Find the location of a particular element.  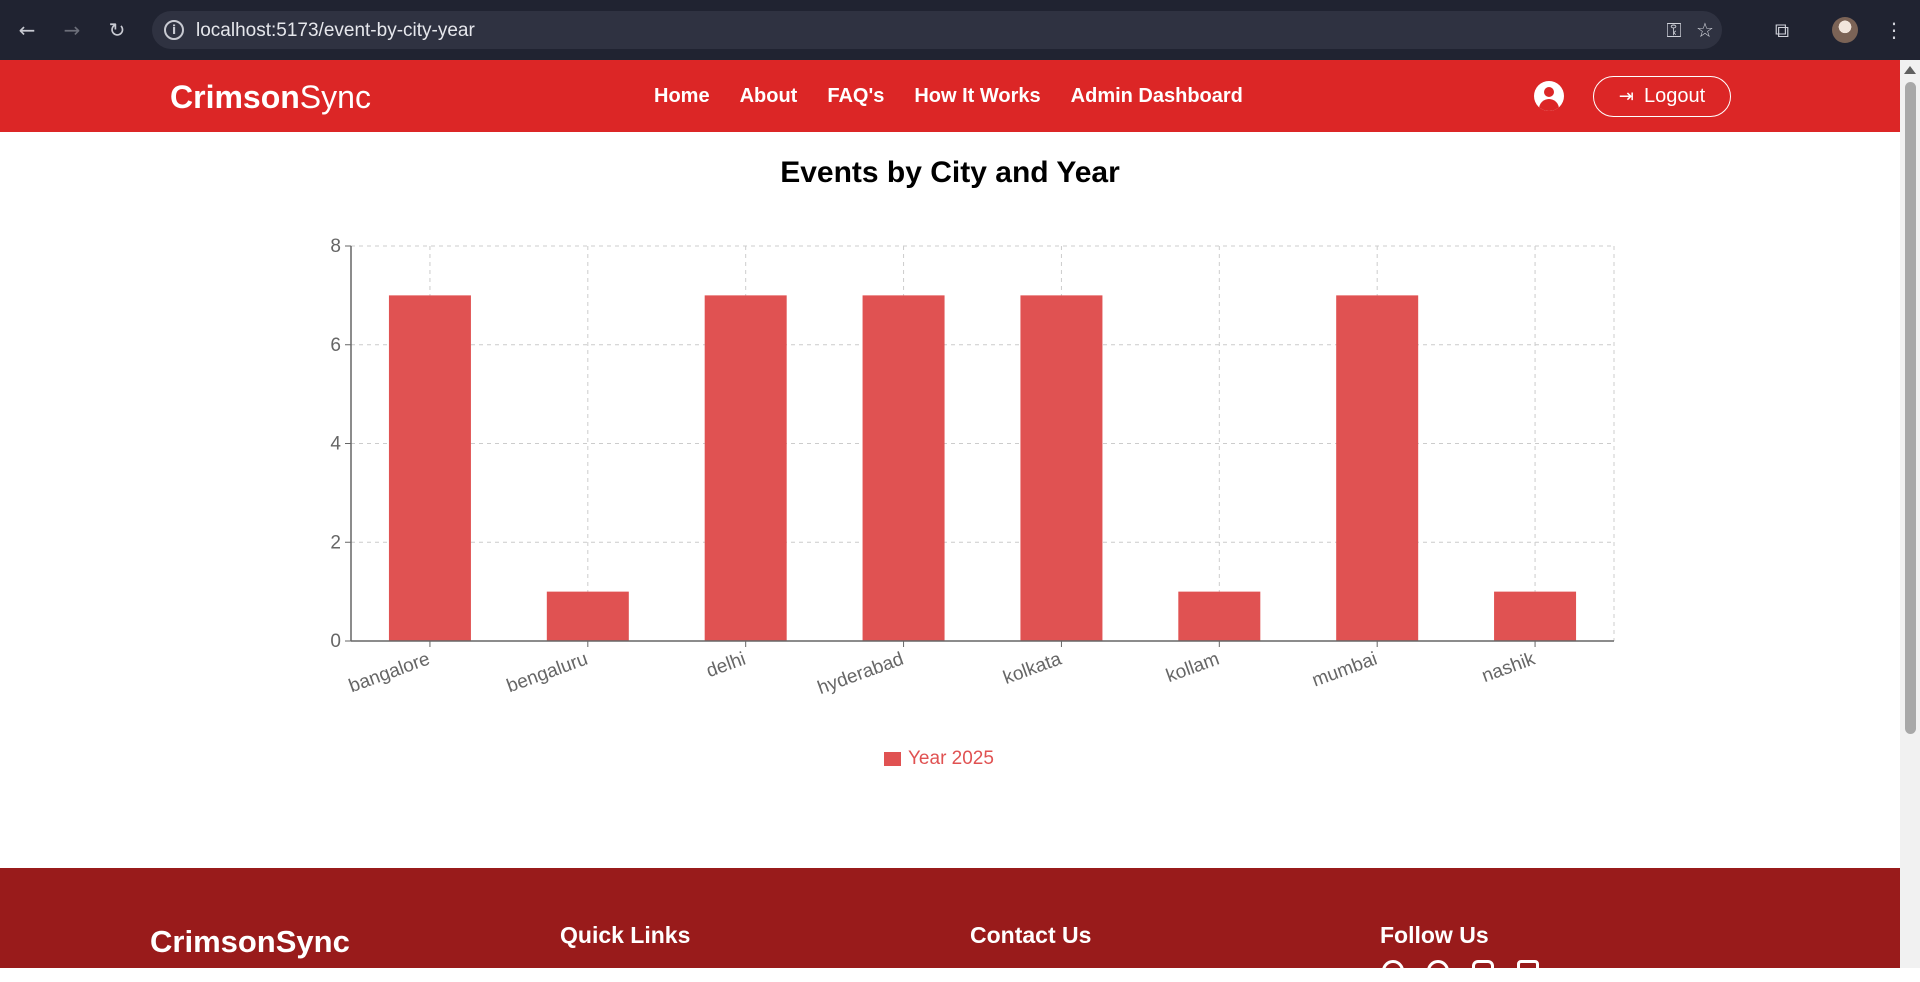

legend-swatch is located at coordinates (892, 759).